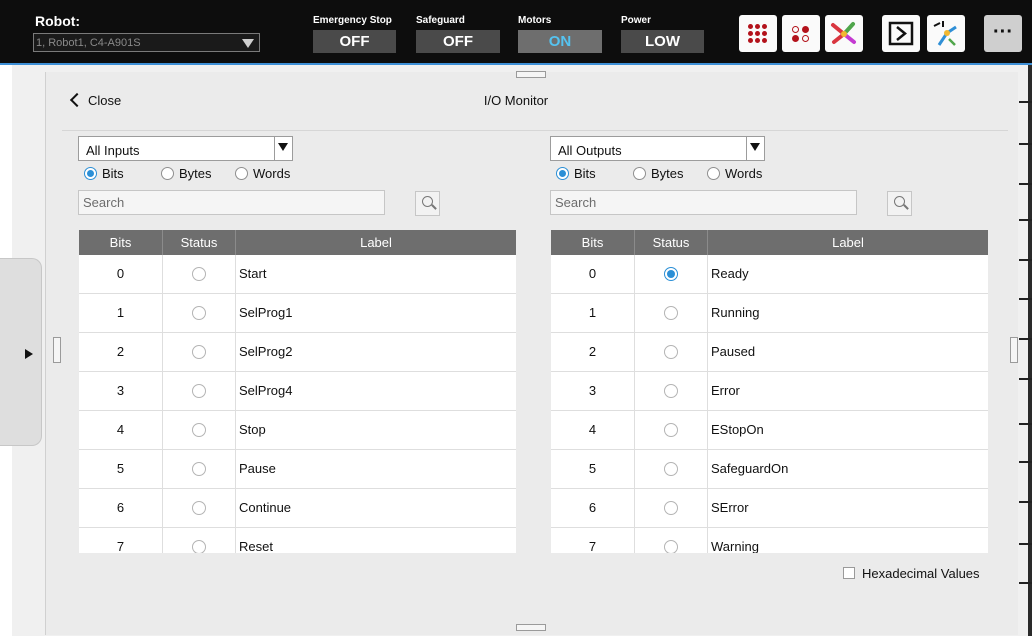 This screenshot has width=1032, height=636. What do you see at coordinates (560, 41) in the screenshot?
I see `status-value: ON` at bounding box center [560, 41].